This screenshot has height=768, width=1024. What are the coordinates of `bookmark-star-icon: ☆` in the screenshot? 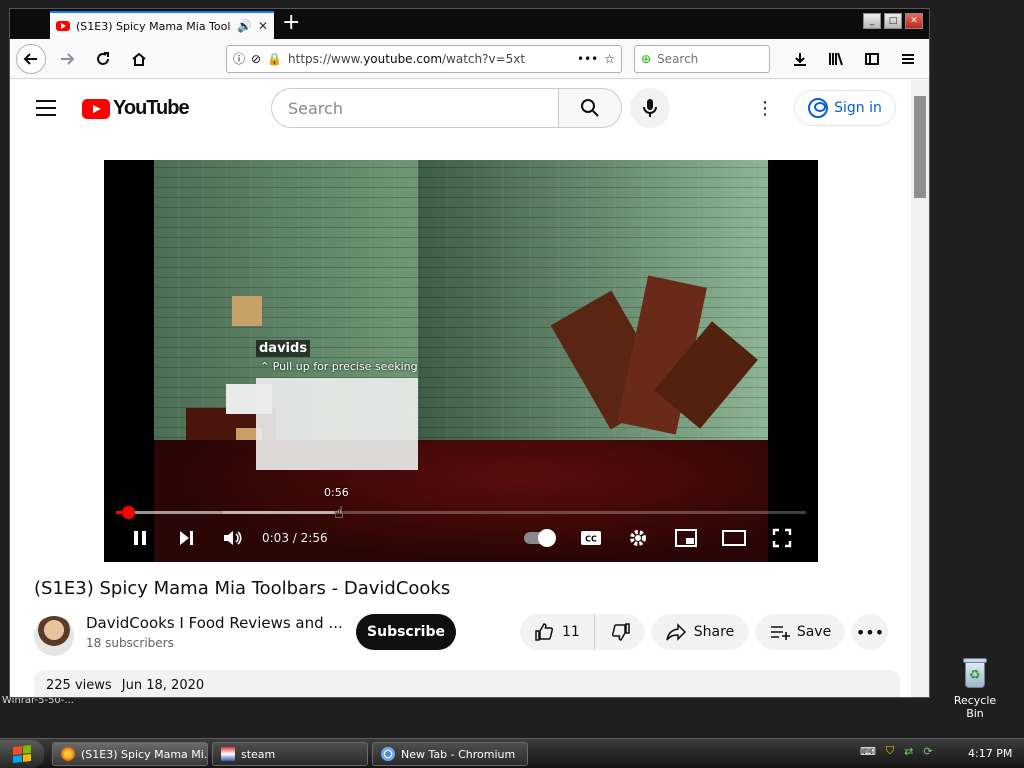 It's located at (609, 59).